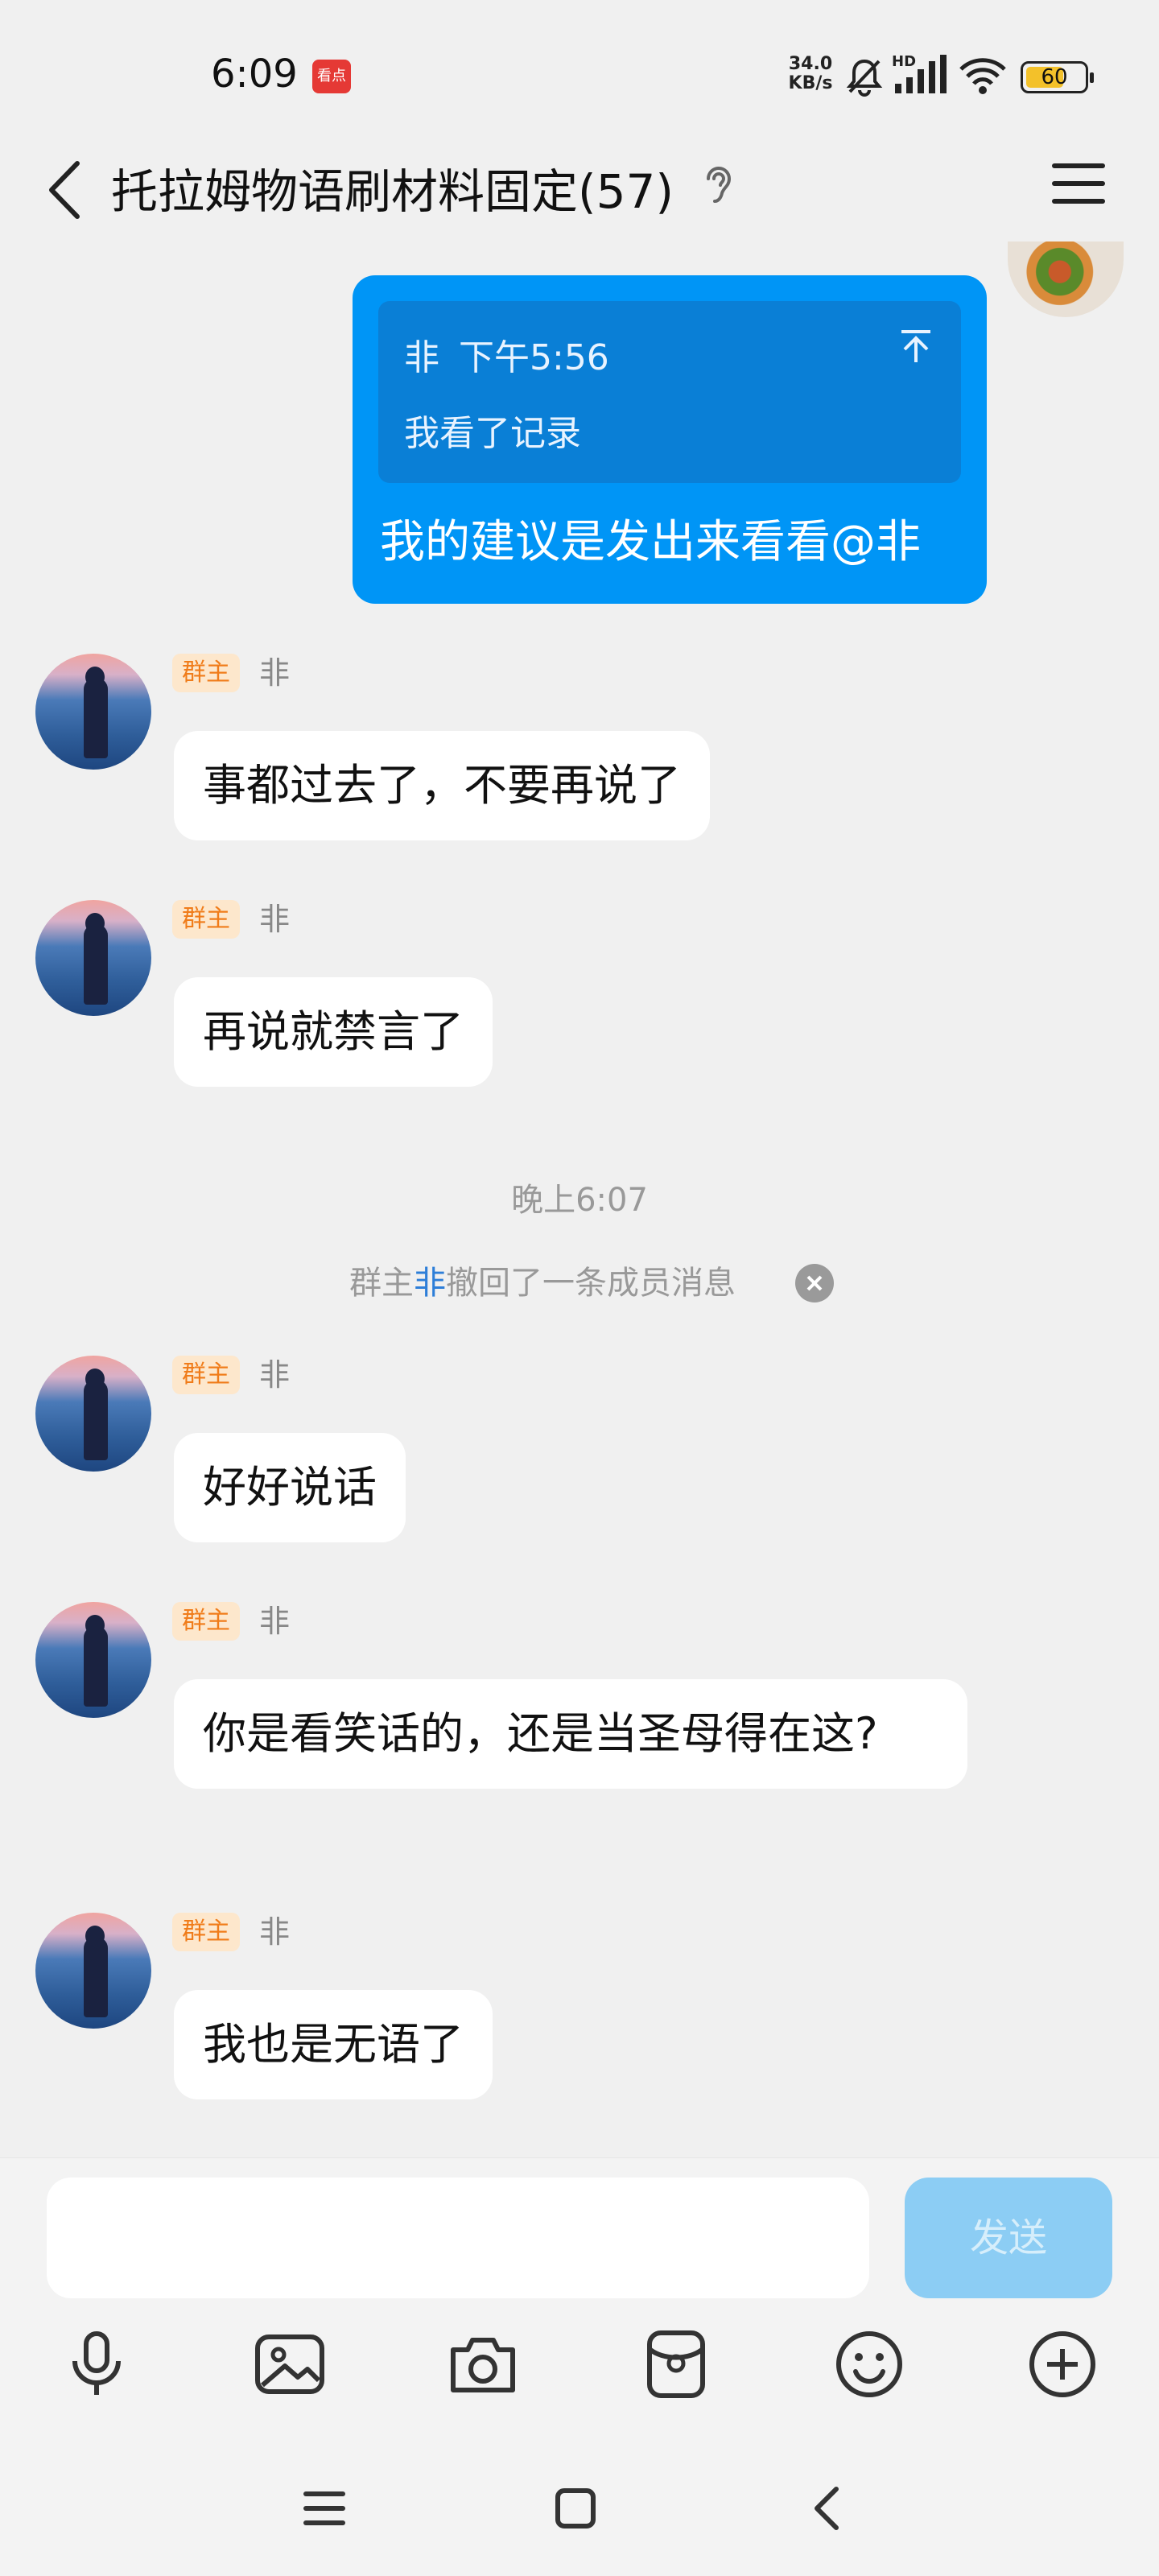  Describe the element at coordinates (575, 2508) in the screenshot. I see `home-icon` at that location.